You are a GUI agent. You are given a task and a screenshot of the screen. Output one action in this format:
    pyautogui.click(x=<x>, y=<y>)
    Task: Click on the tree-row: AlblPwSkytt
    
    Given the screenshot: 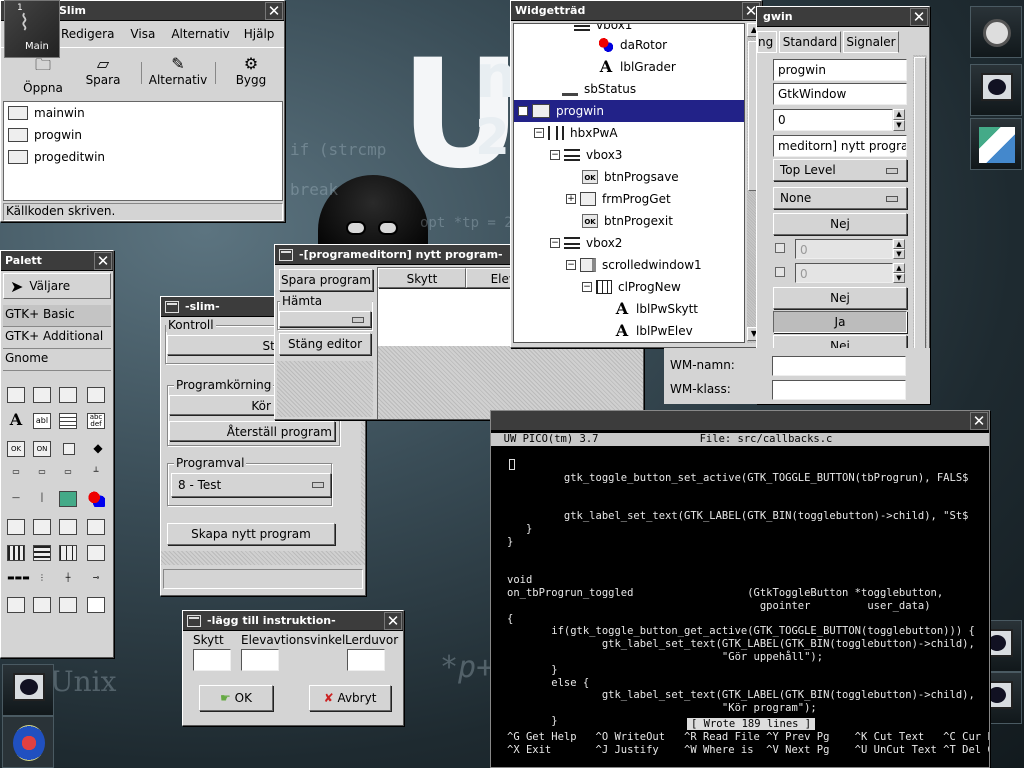 What is the action you would take?
    pyautogui.click(x=656, y=309)
    